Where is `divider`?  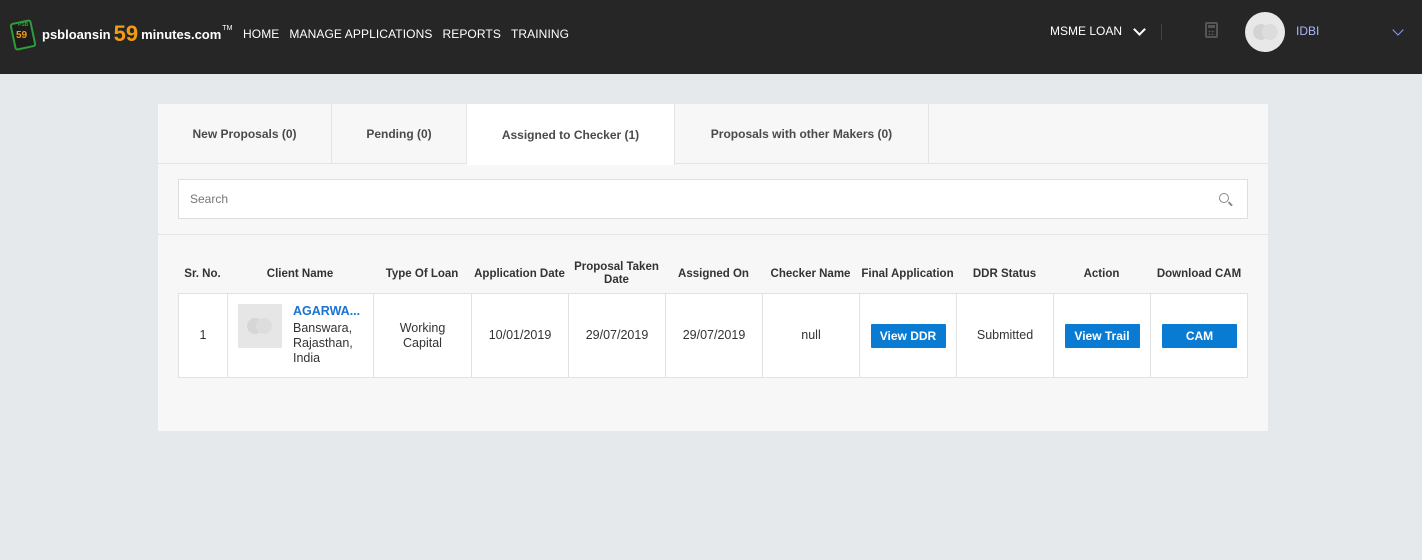 divider is located at coordinates (713, 234).